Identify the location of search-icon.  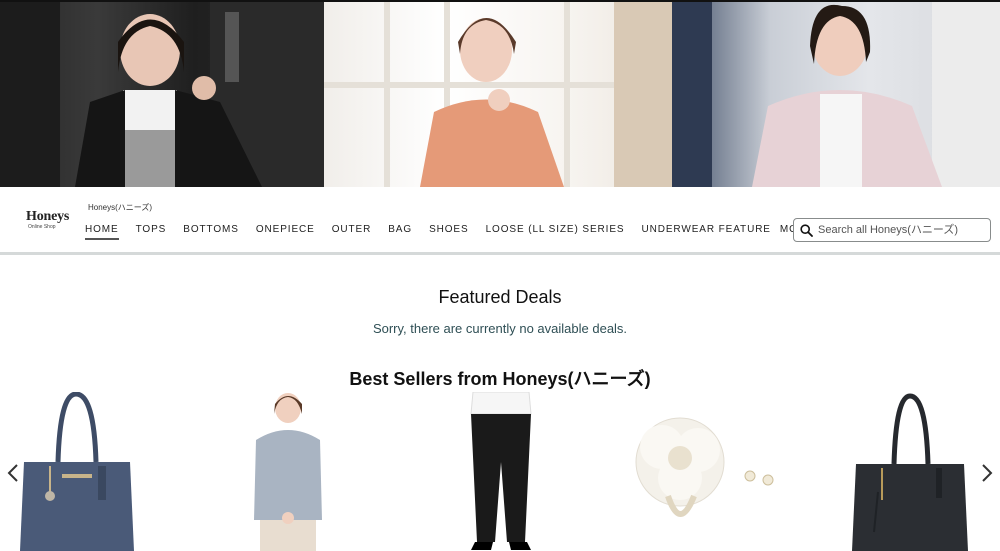
(806, 230).